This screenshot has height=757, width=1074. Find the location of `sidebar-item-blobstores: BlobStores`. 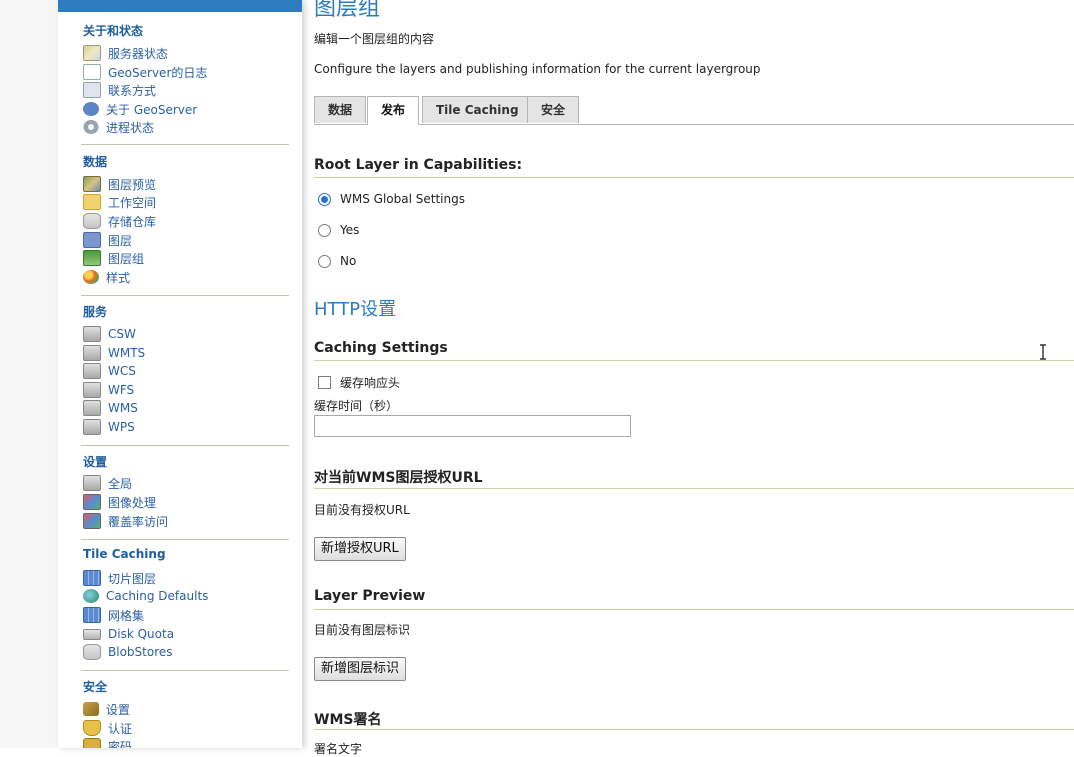

sidebar-item-blobstores: BlobStores is located at coordinates (128, 652).